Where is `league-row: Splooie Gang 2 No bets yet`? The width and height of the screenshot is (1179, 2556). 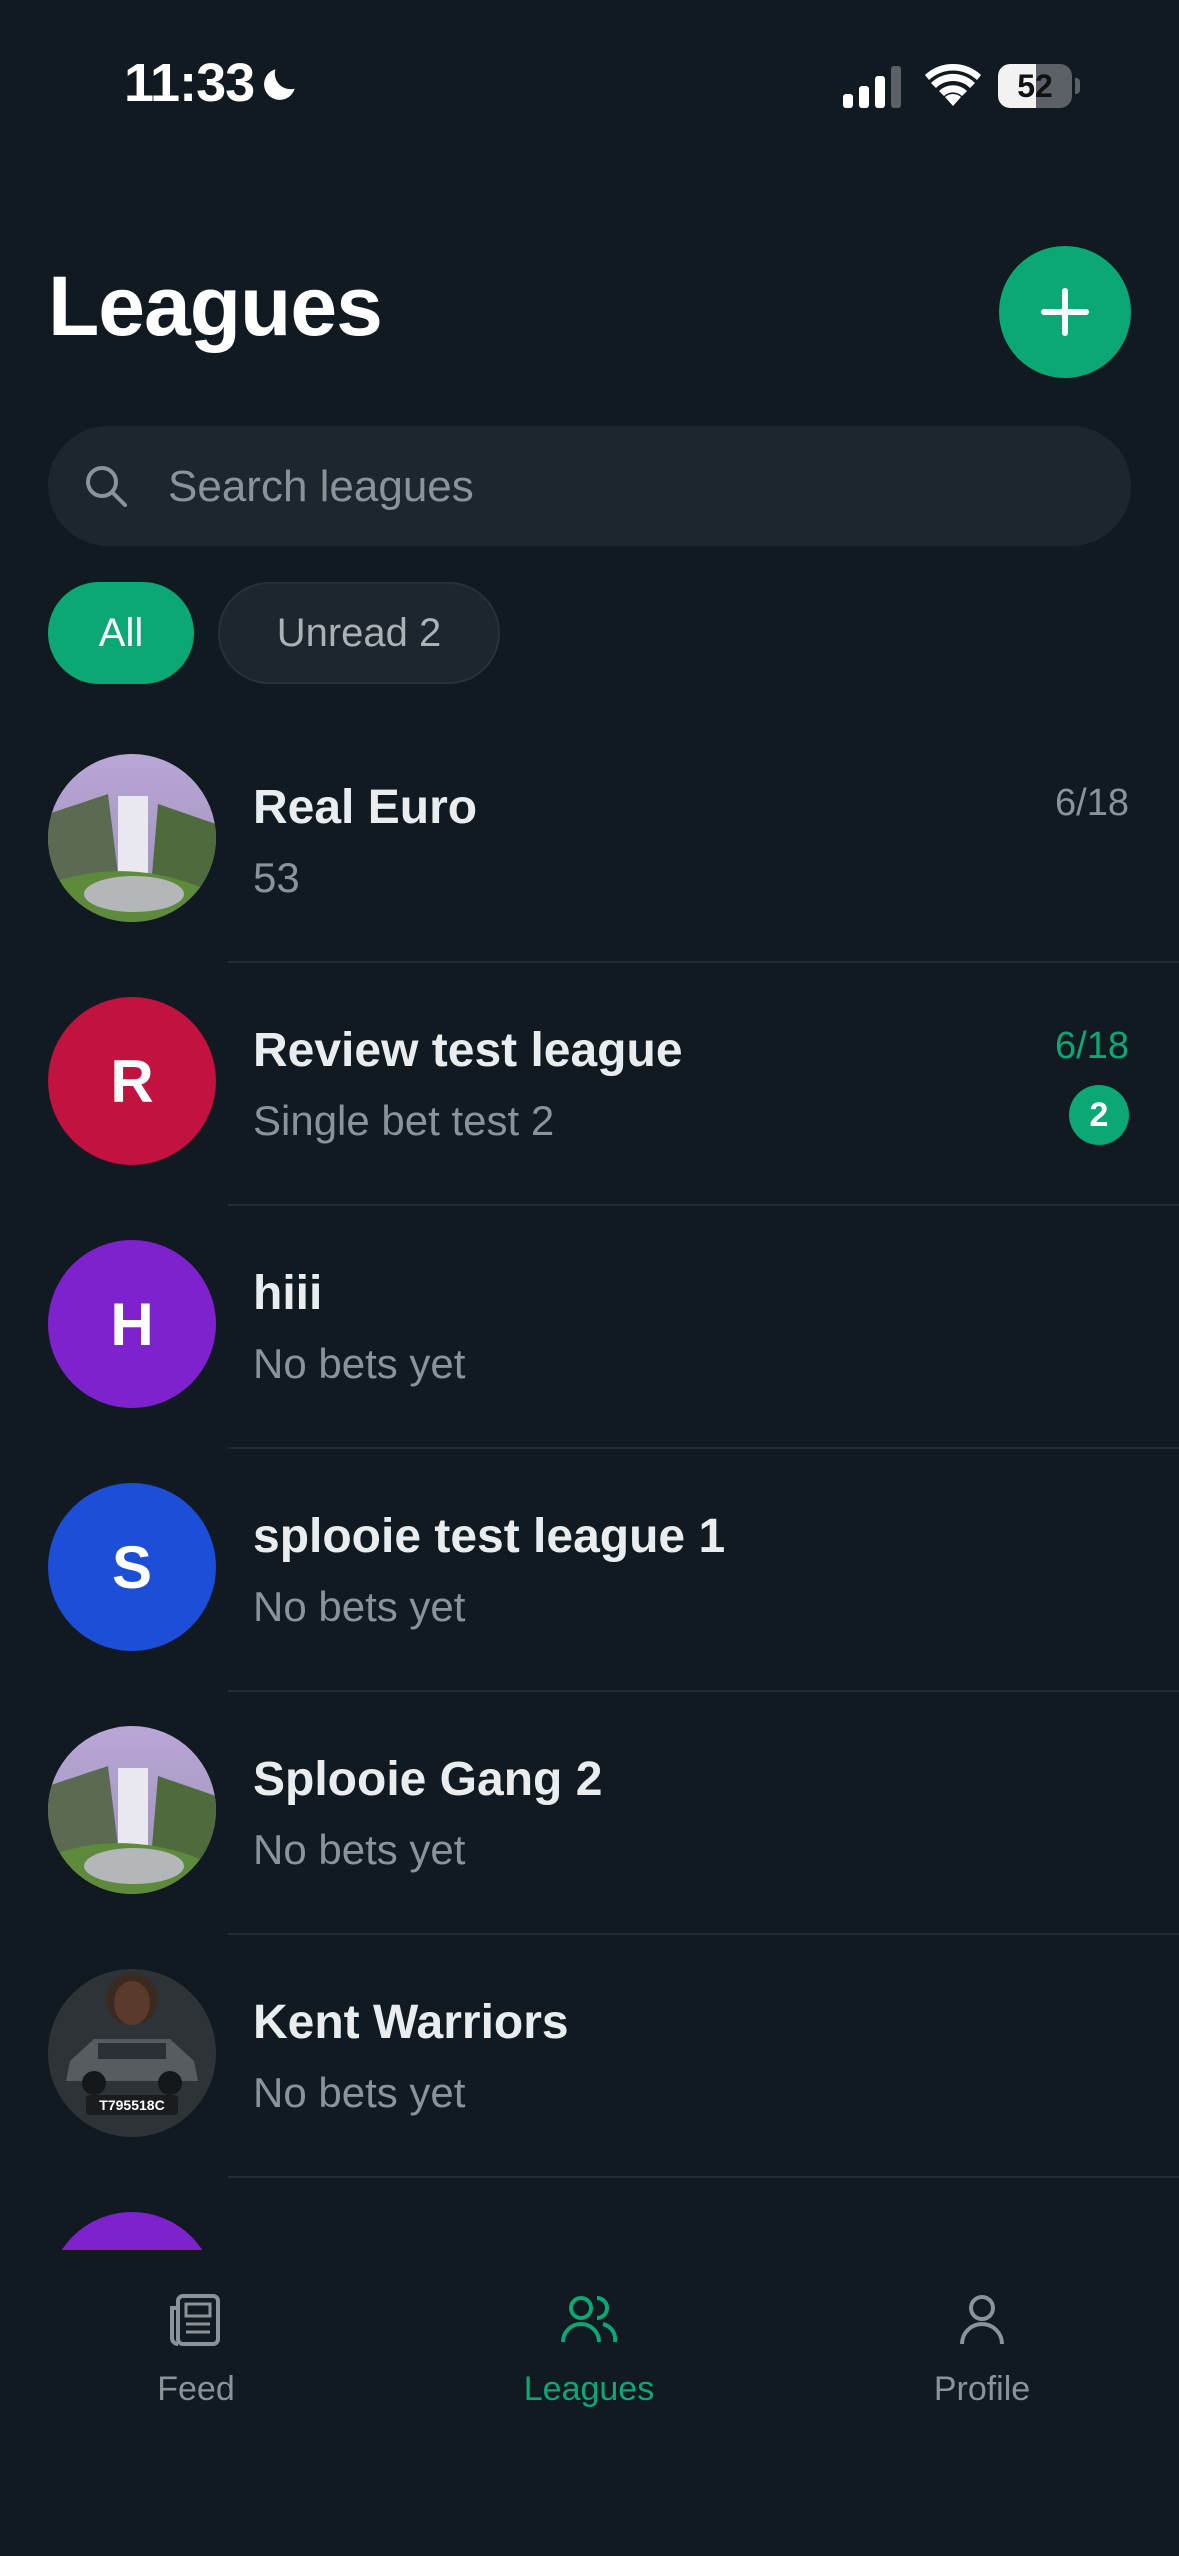 league-row: Splooie Gang 2 No bets yet is located at coordinates (589, 1813).